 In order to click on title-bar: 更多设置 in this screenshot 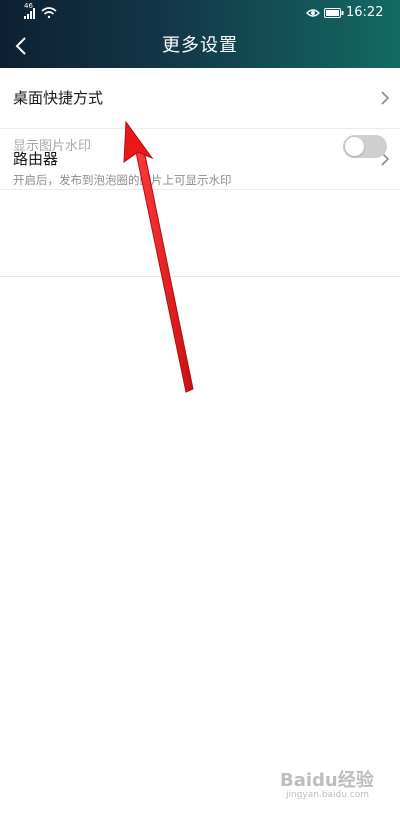, I will do `click(200, 47)`.